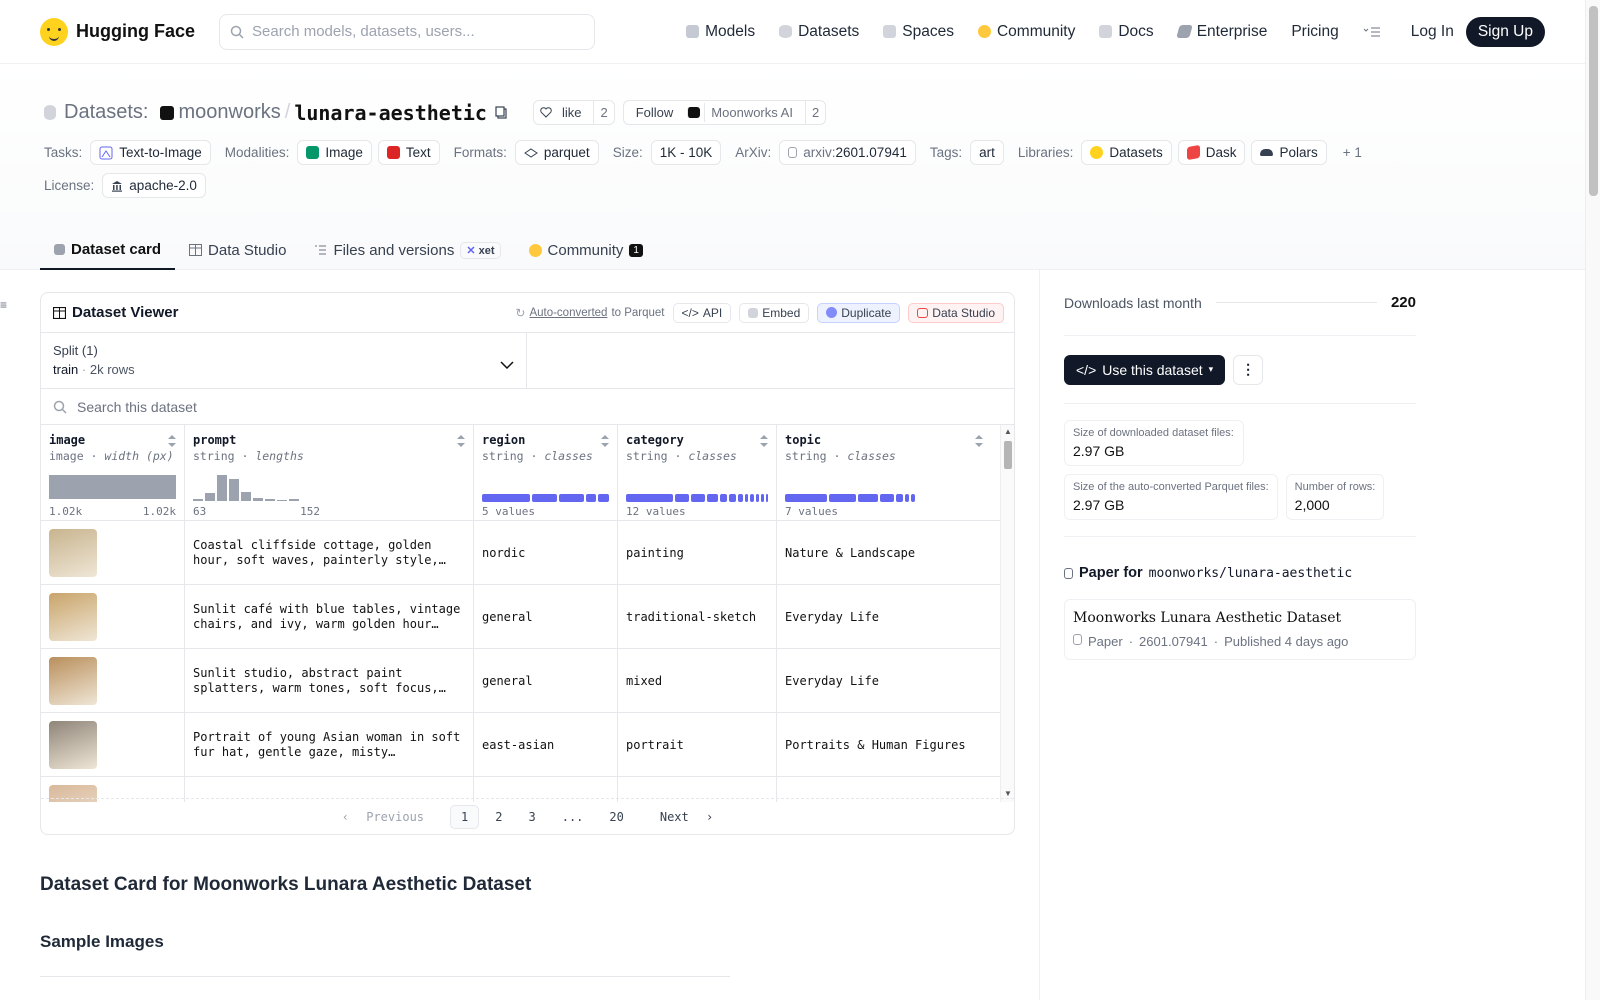  What do you see at coordinates (686, 152) in the screenshot?
I see `size-tag: 1K - 10K` at bounding box center [686, 152].